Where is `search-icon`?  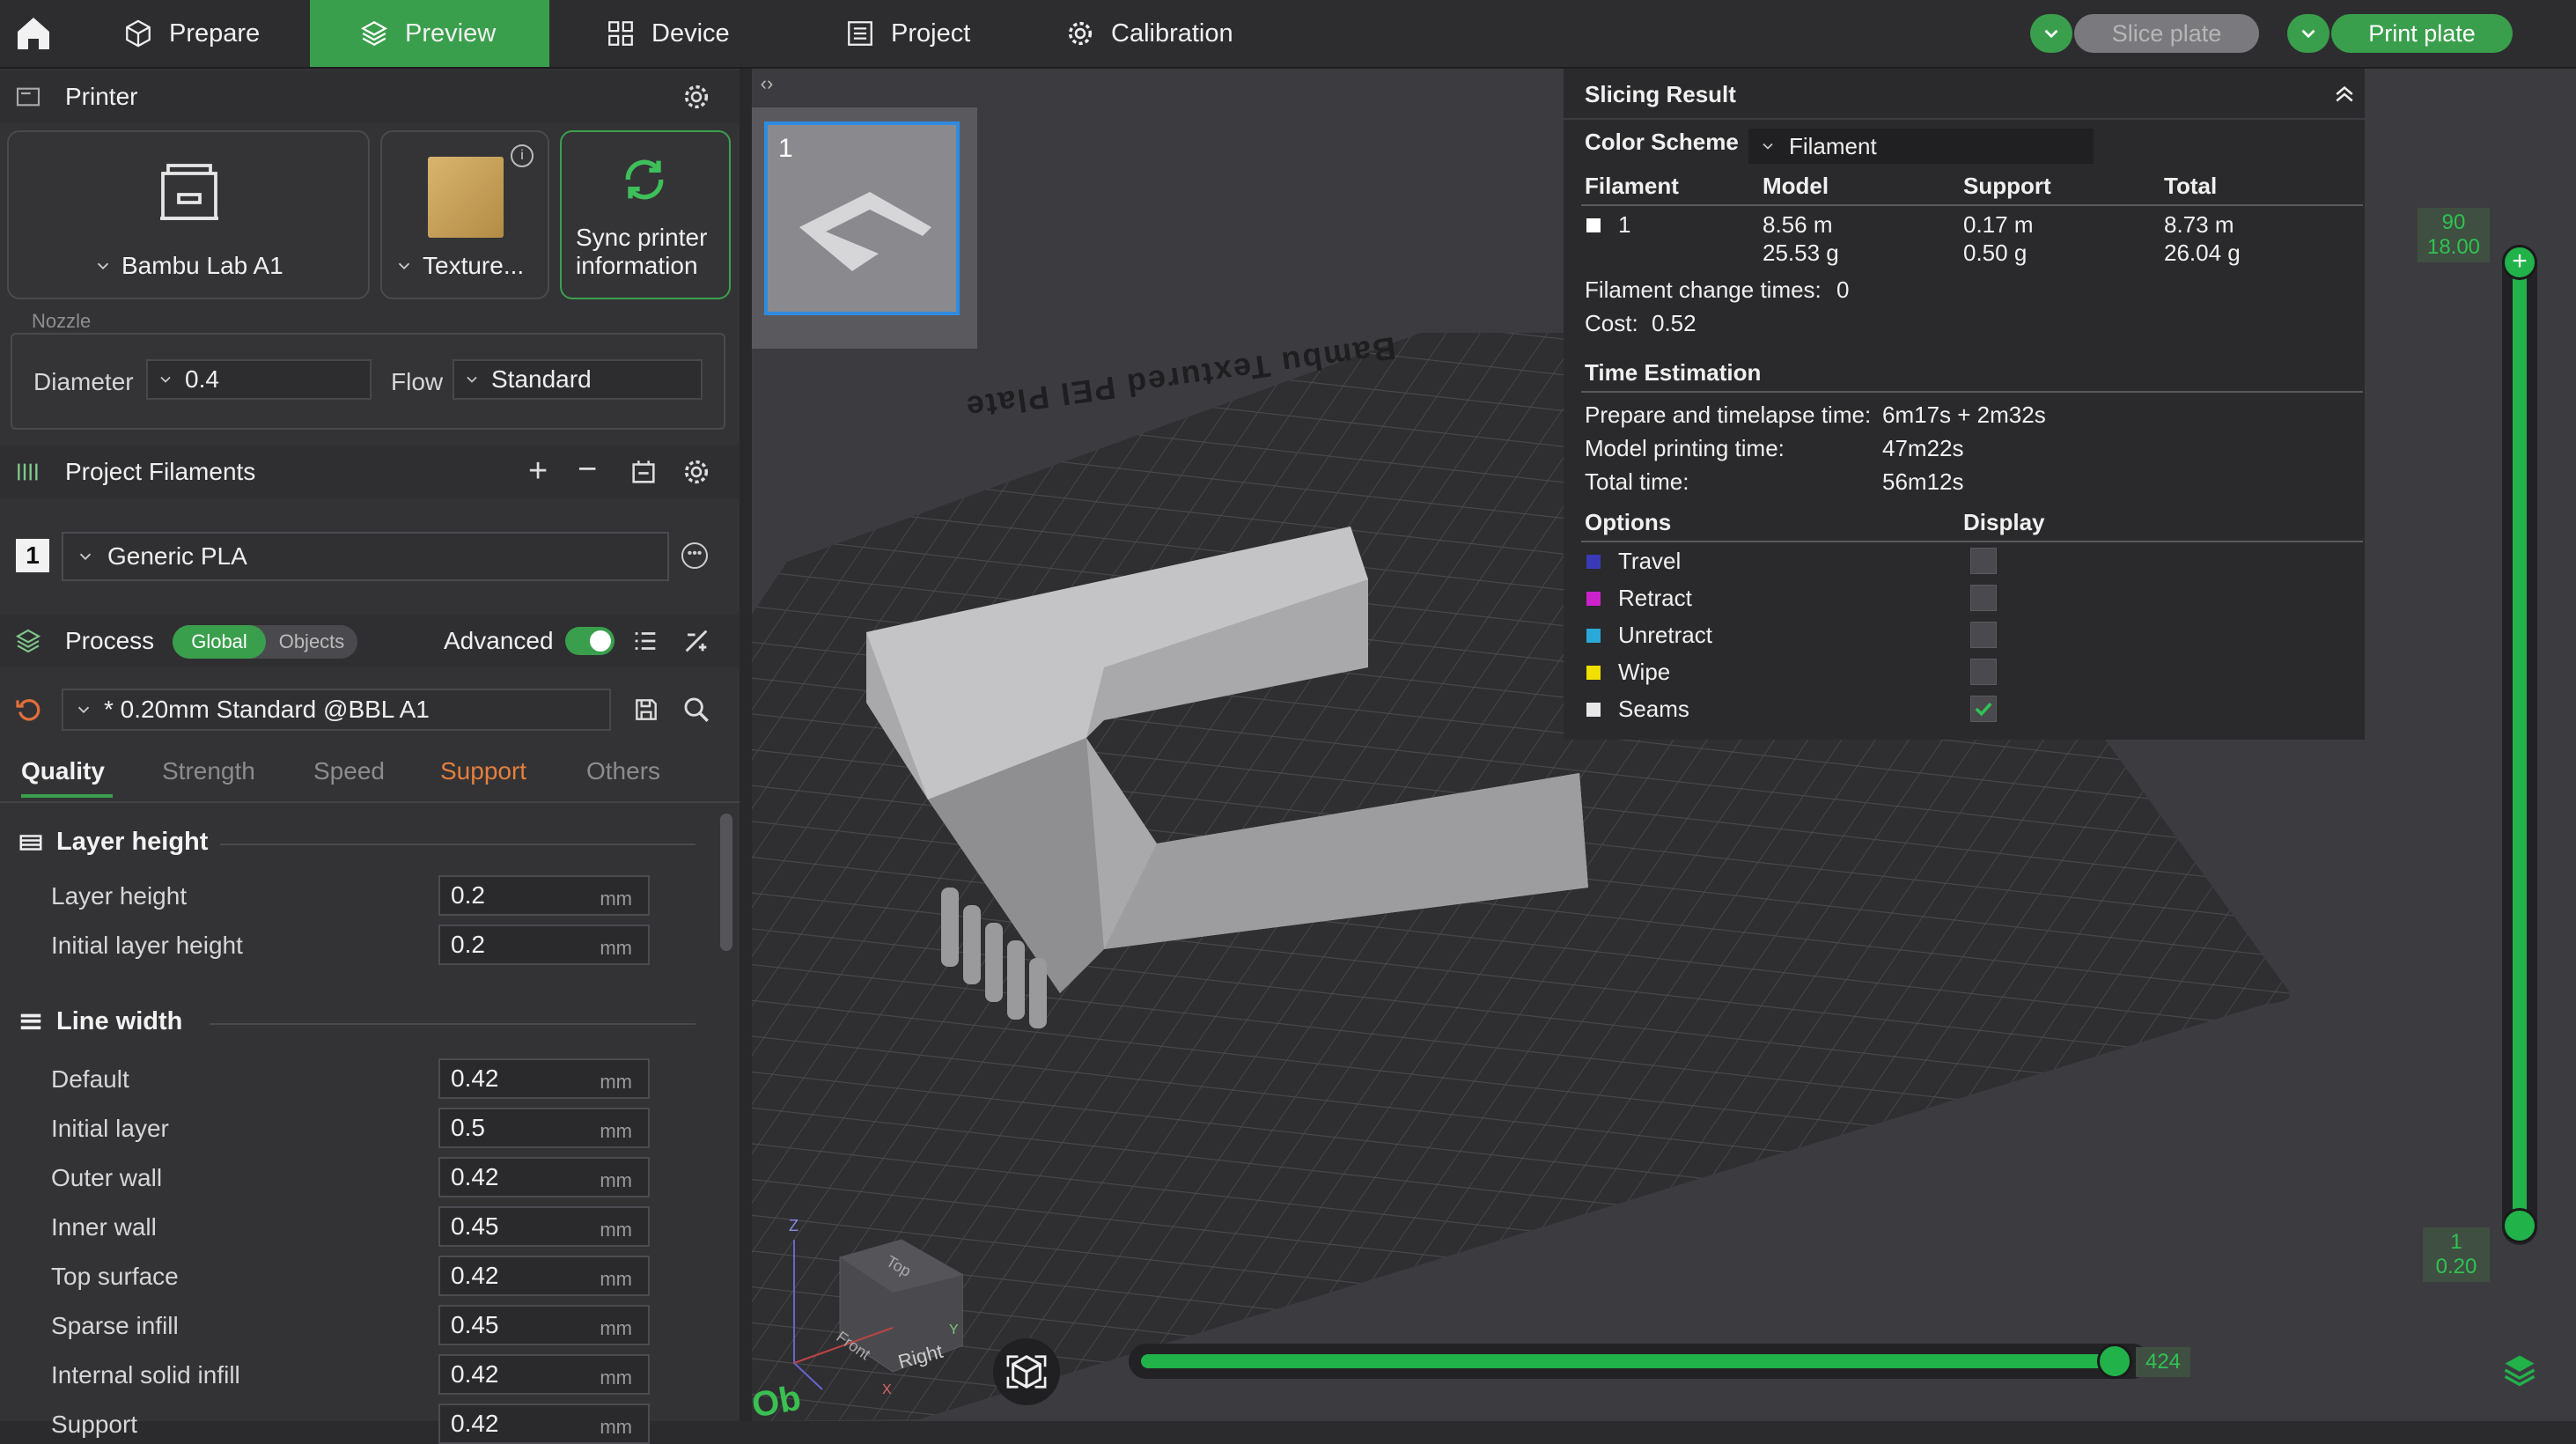
search-icon is located at coordinates (696, 710).